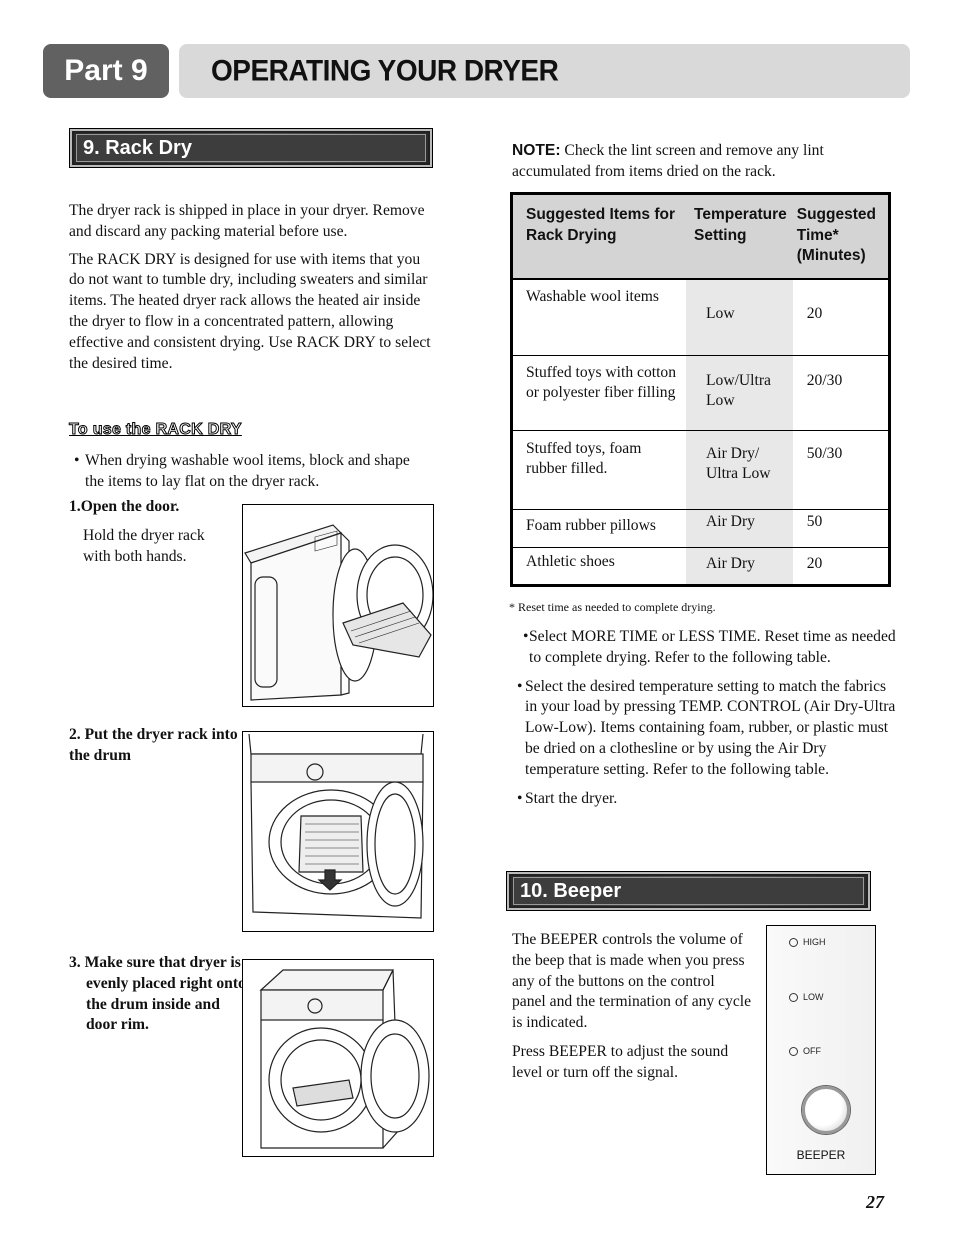  I want to click on table-cell-temp: Low, so click(739, 317).